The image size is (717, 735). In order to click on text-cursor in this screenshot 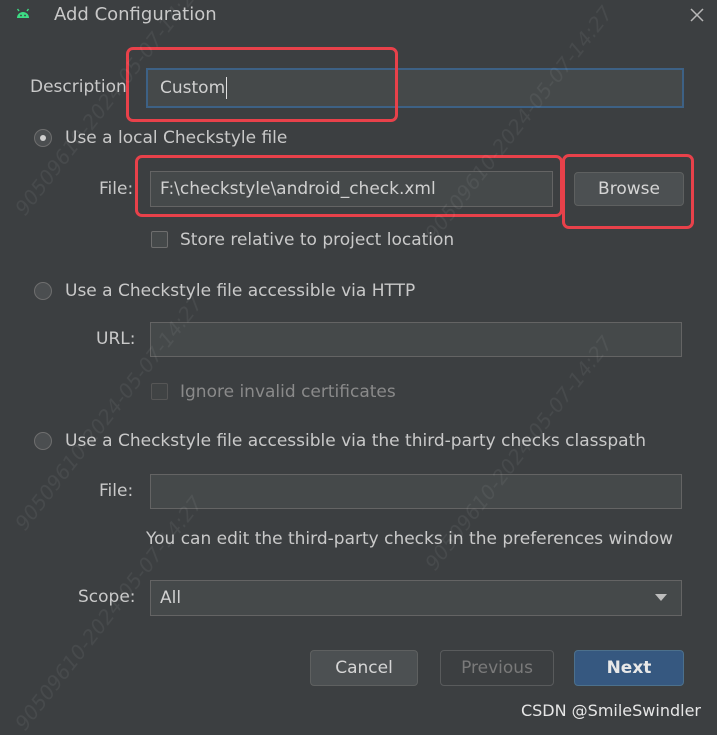, I will do `click(227, 88)`.